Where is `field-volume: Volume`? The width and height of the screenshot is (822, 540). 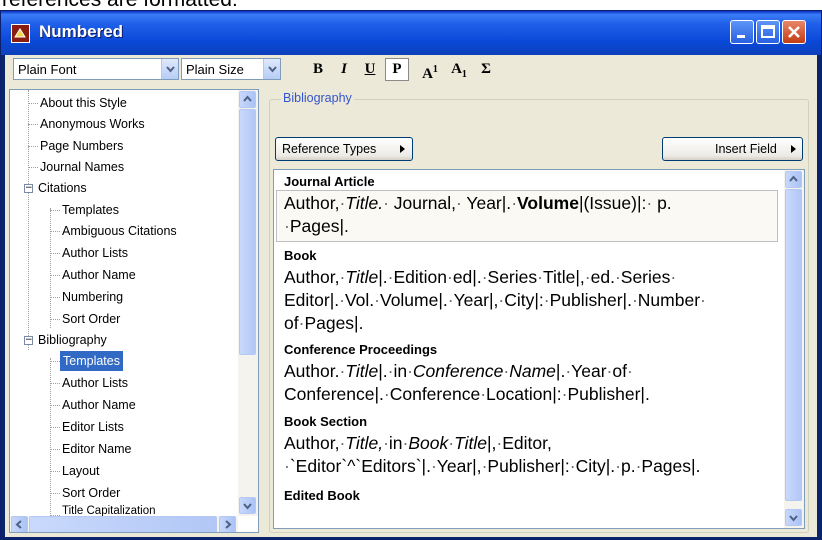 field-volume: Volume is located at coordinates (548, 203).